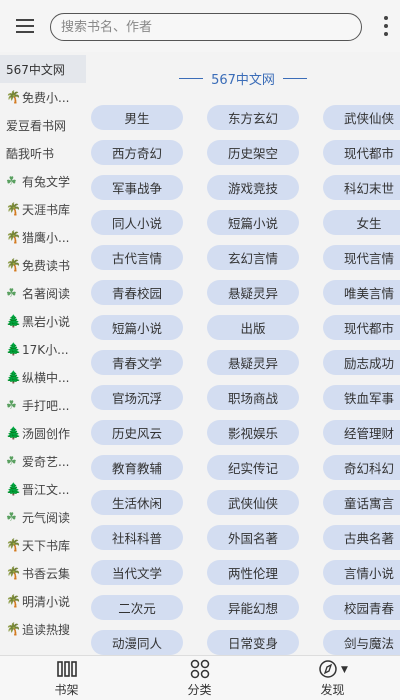  I want to click on category-button: 同人小说, so click(137, 222).